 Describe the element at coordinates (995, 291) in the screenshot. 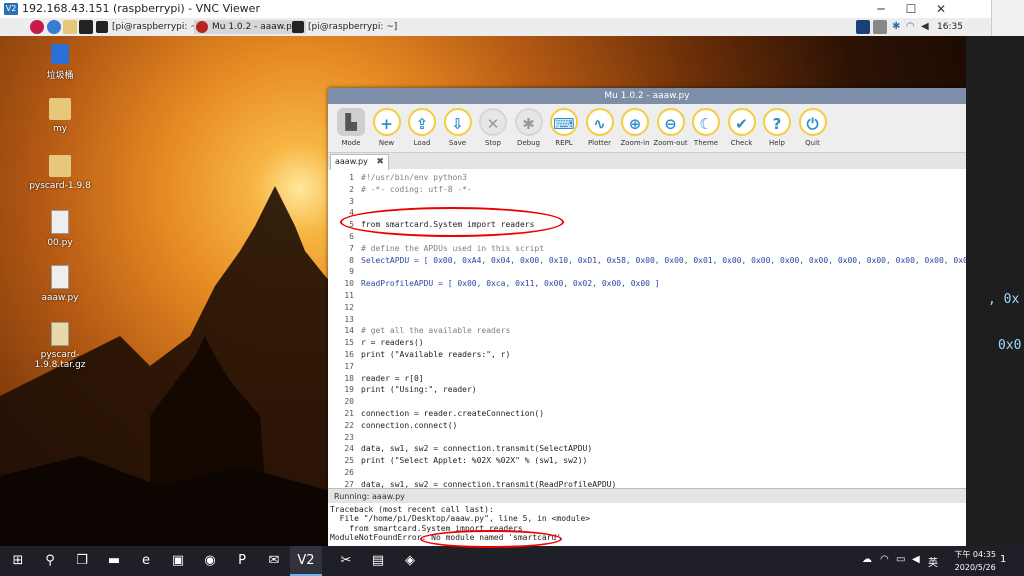

I see `background-editor-panel: , 0x 0x0` at that location.